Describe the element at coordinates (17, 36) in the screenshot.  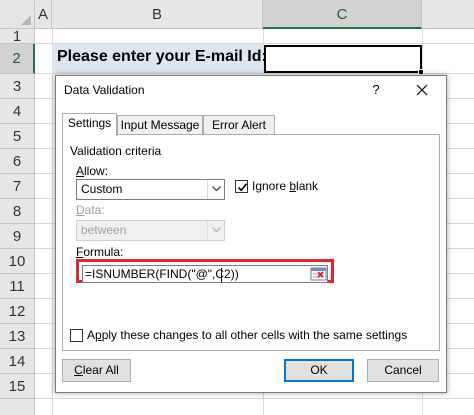
I see `row-header-1: 1` at that location.